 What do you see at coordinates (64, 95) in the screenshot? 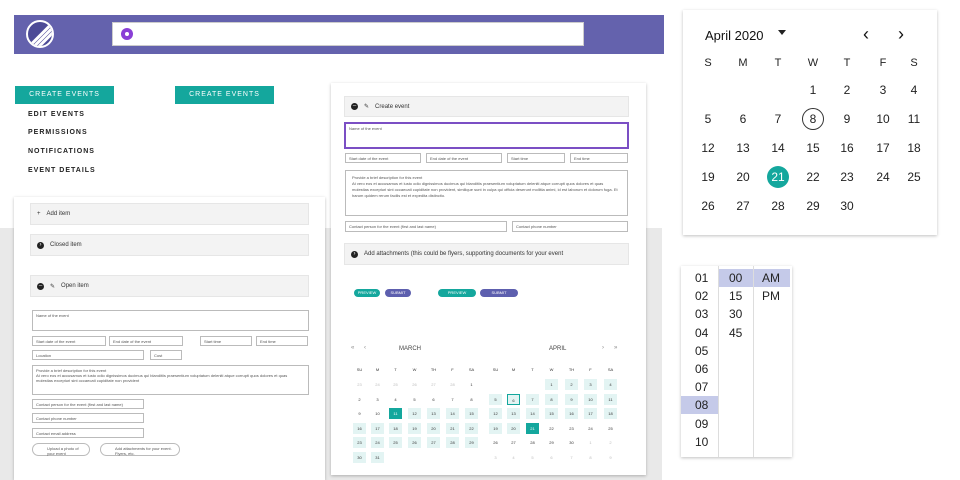
I see `create-events-button: CREATE EVENTS` at bounding box center [64, 95].